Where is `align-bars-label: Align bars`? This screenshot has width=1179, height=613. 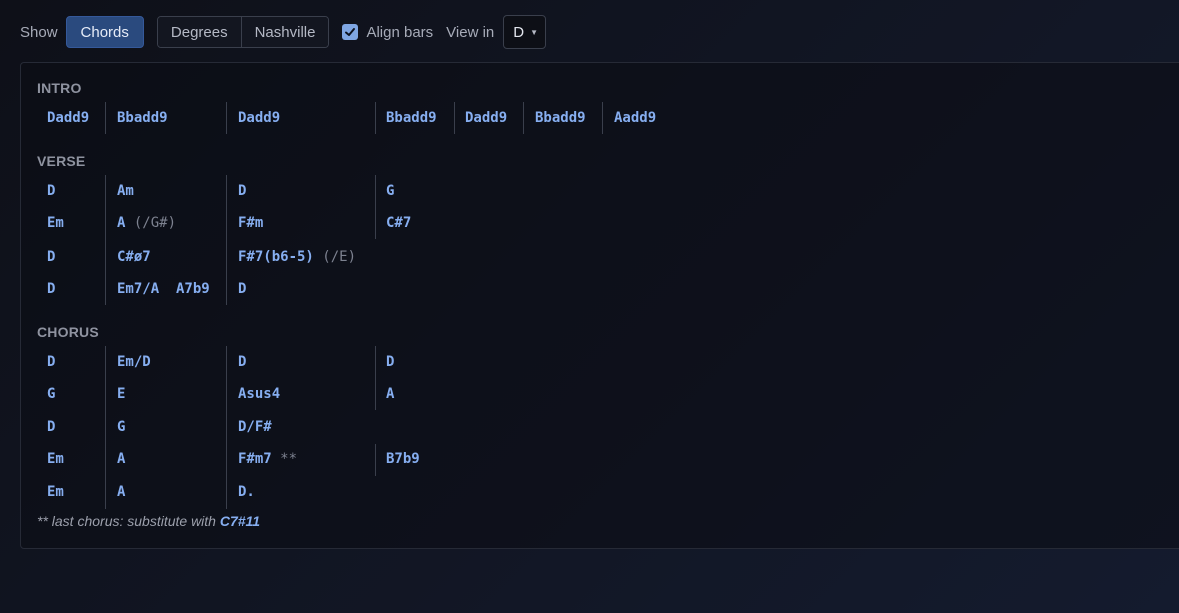 align-bars-label: Align bars is located at coordinates (399, 32).